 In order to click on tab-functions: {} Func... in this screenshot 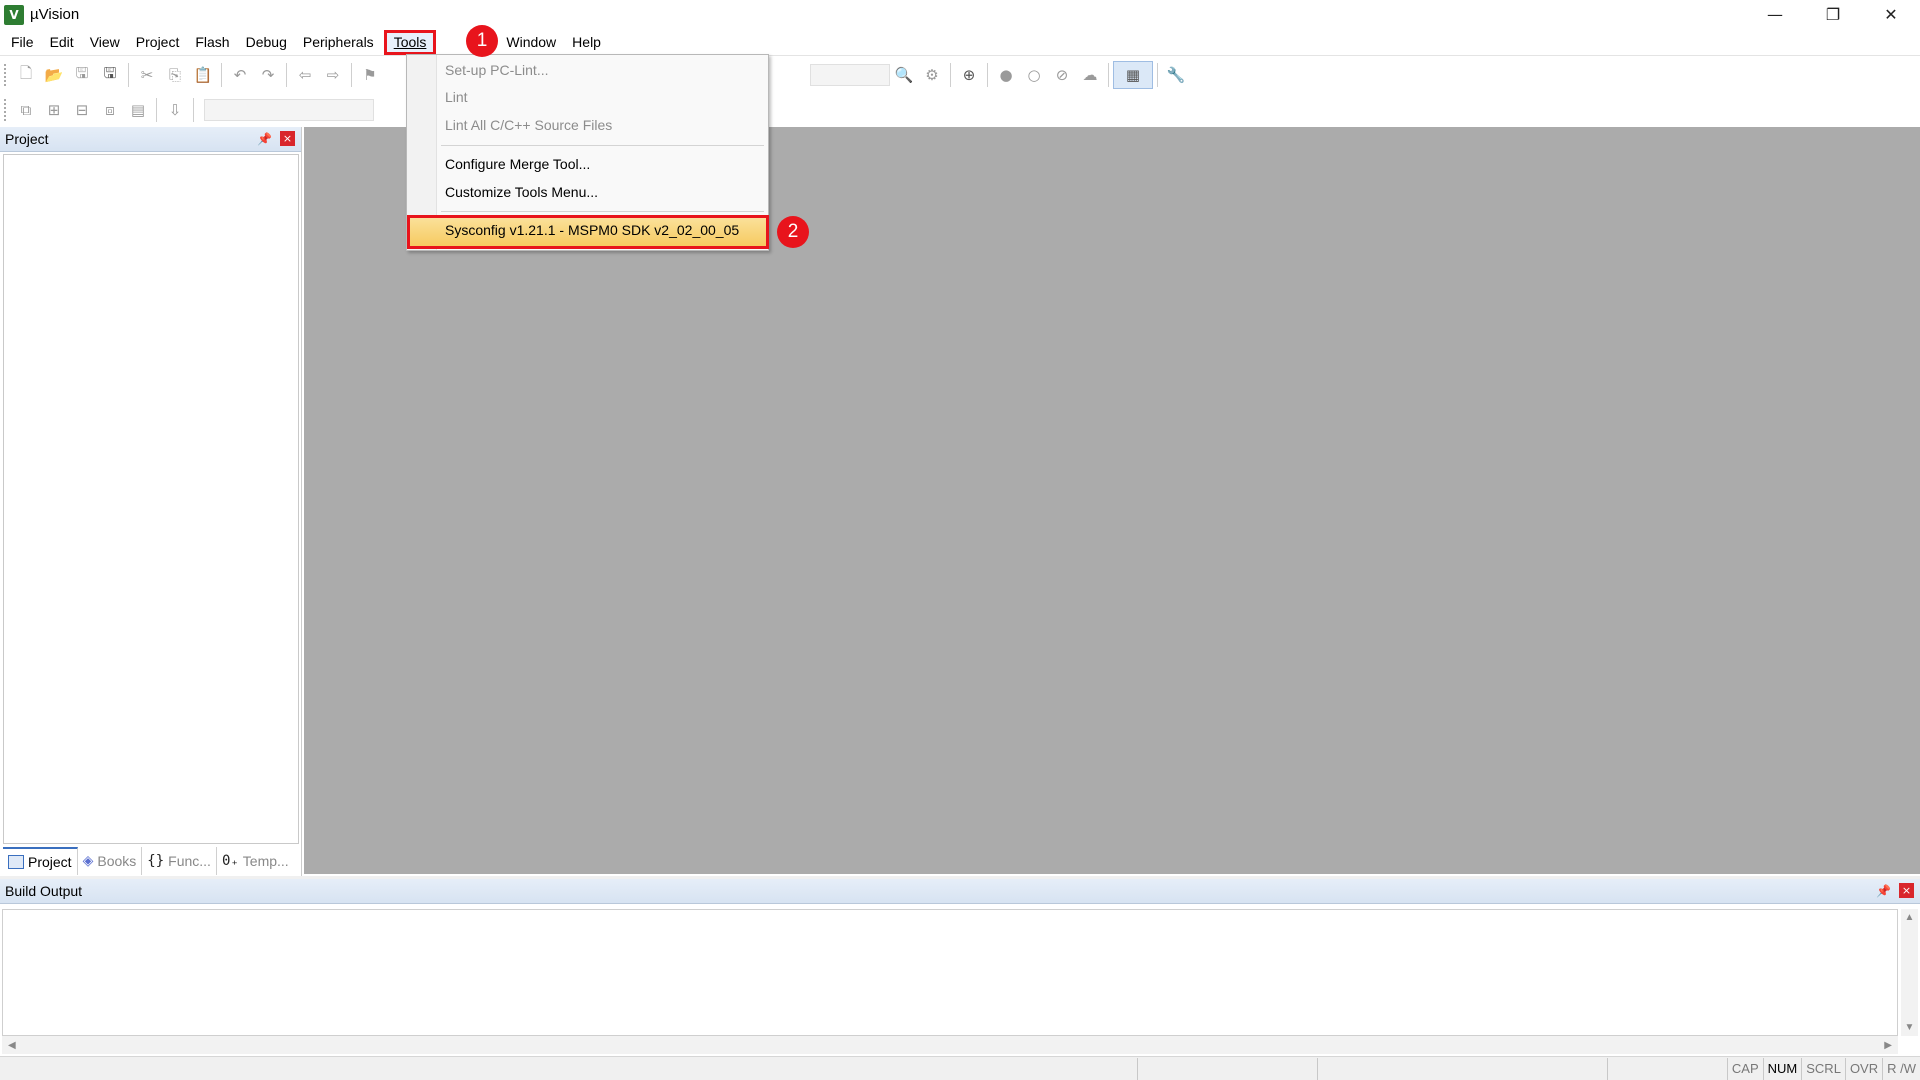, I will do `click(179, 861)`.